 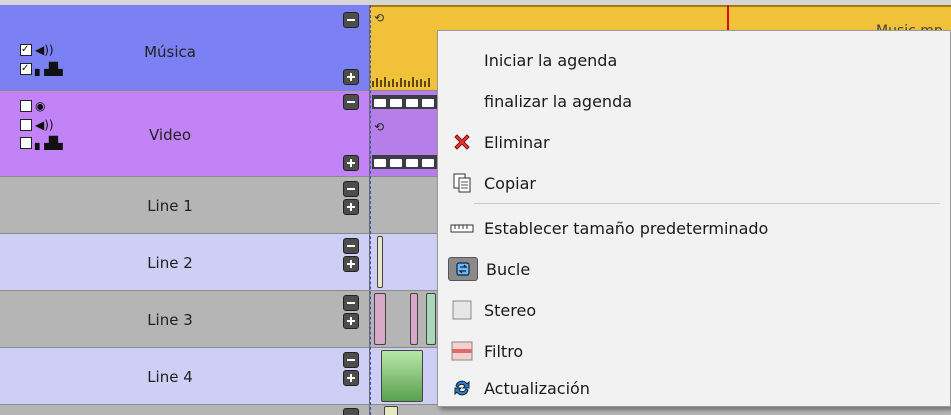 What do you see at coordinates (699, 101) in the screenshot?
I see `menu-item-finalizar-agenda: finalizar la agenda` at bounding box center [699, 101].